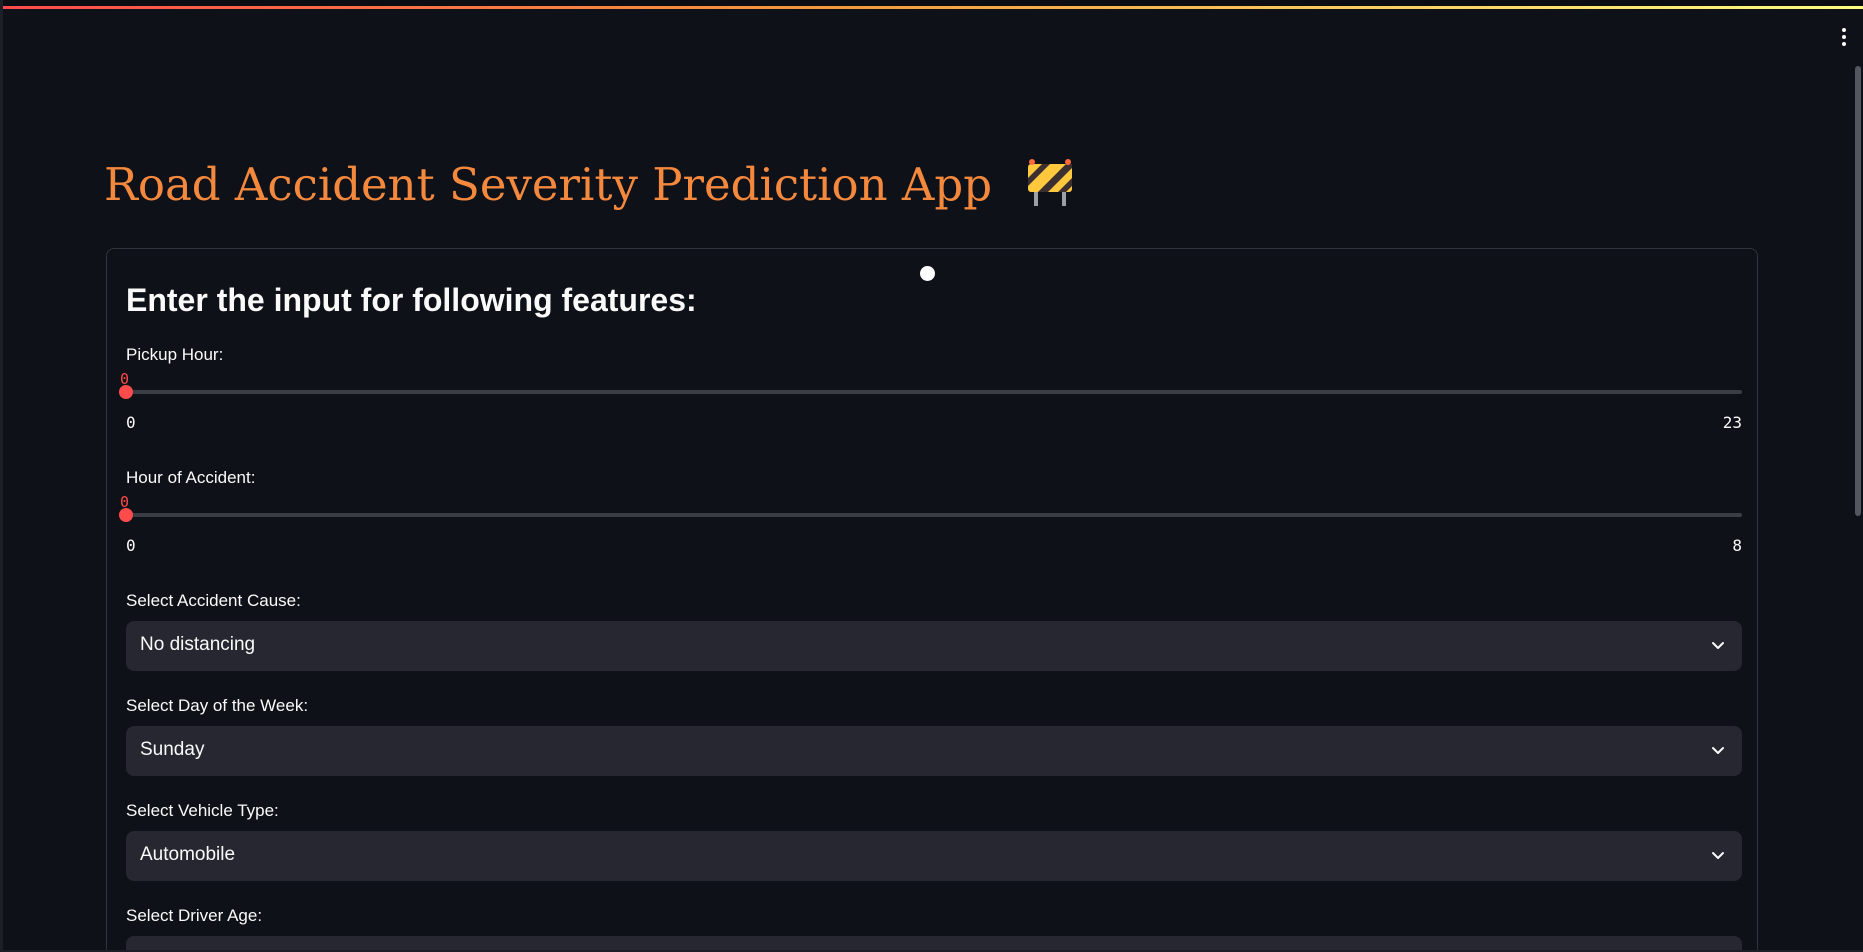 This screenshot has width=1863, height=952. What do you see at coordinates (213, 600) in the screenshot?
I see `accident-cause-label: Select Accident Cause:` at bounding box center [213, 600].